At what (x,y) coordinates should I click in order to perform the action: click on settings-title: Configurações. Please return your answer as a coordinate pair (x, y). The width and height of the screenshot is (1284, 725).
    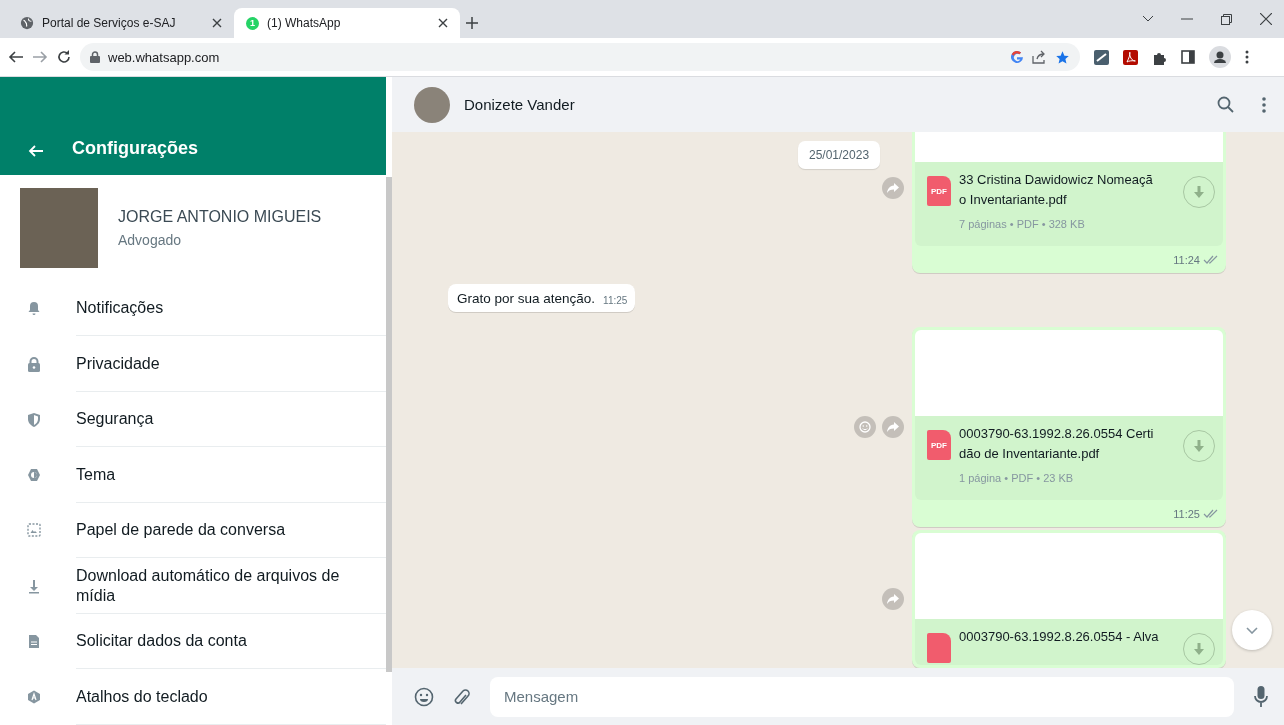
    Looking at the image, I should click on (135, 148).